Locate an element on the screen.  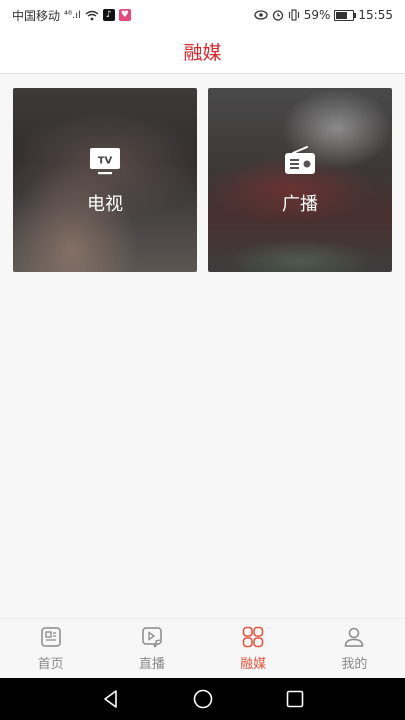
vibrate-icon is located at coordinates (293, 15).